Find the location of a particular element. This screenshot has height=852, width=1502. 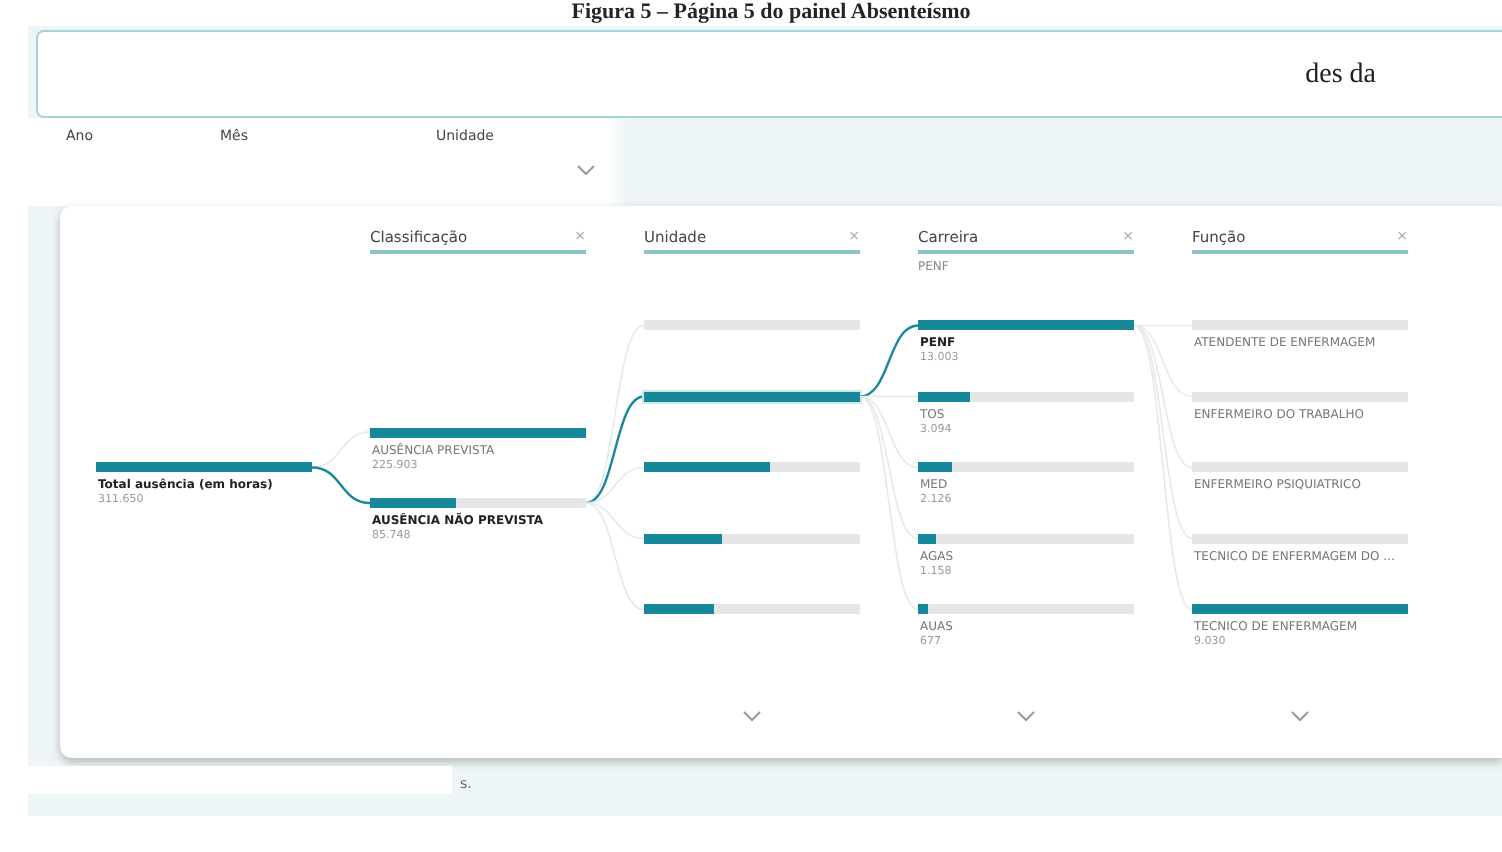

header-text: des da is located at coordinates (1340, 75).